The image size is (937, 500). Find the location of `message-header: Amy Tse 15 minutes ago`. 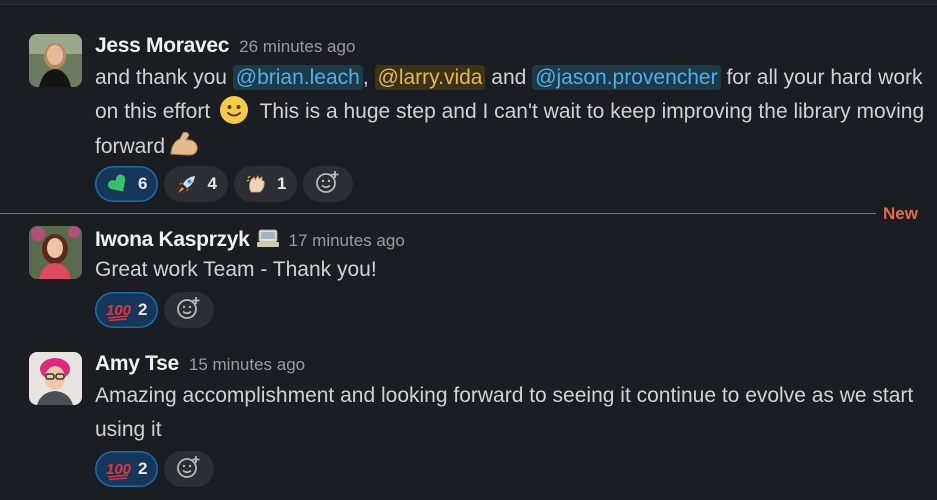

message-header: Amy Tse 15 minutes ago is located at coordinates (200, 365).